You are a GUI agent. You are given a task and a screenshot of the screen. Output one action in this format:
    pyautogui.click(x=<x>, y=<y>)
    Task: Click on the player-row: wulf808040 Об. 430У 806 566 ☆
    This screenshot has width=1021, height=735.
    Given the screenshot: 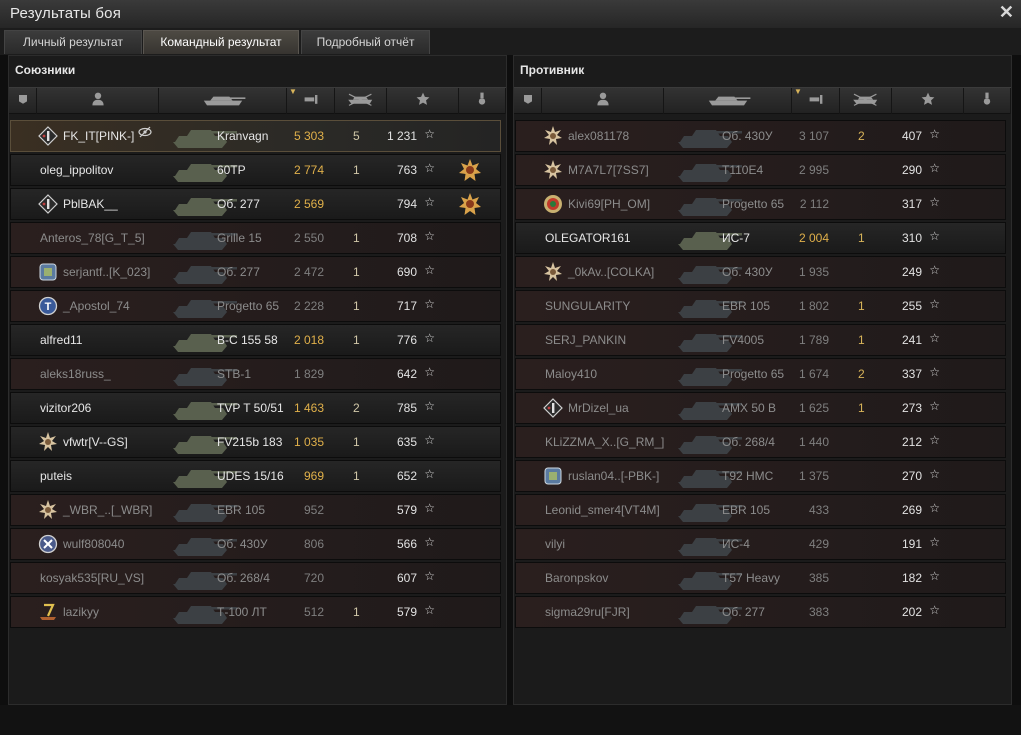 What is the action you would take?
    pyautogui.click(x=255, y=544)
    